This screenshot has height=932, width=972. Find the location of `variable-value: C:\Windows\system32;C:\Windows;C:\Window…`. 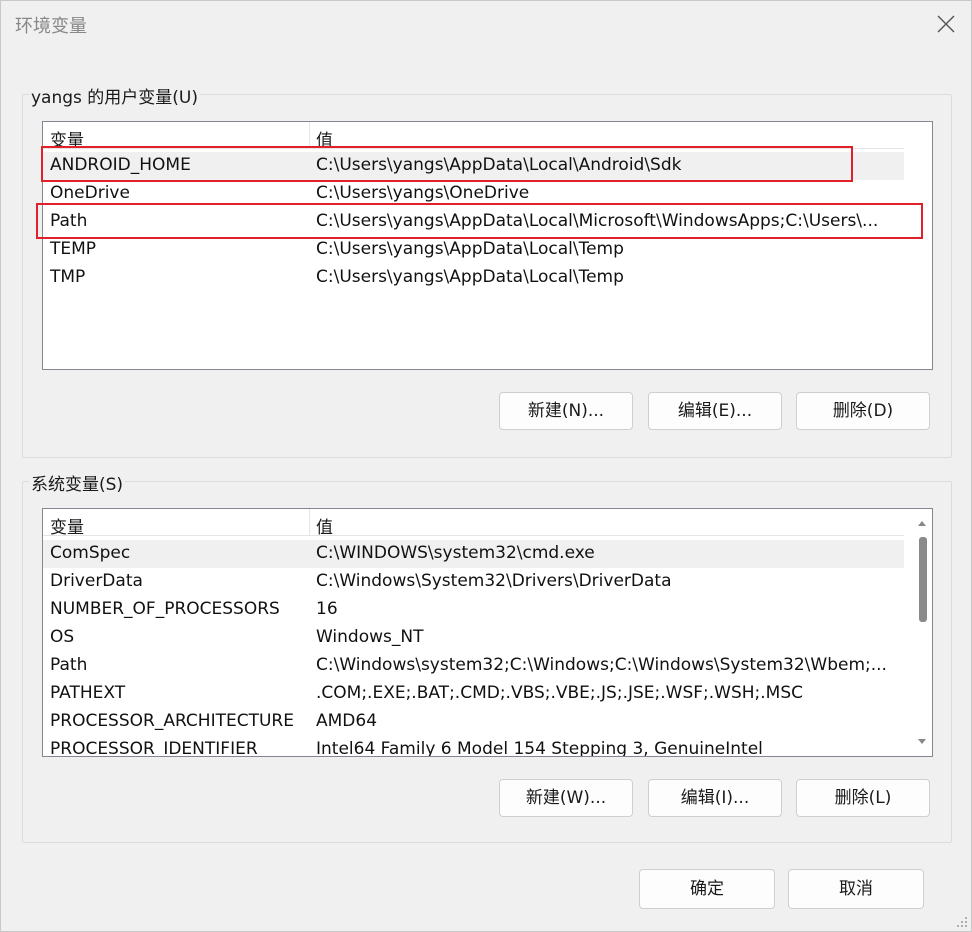

variable-value: C:\Windows\system32;C:\Windows;C:\Window… is located at coordinates (601, 665).